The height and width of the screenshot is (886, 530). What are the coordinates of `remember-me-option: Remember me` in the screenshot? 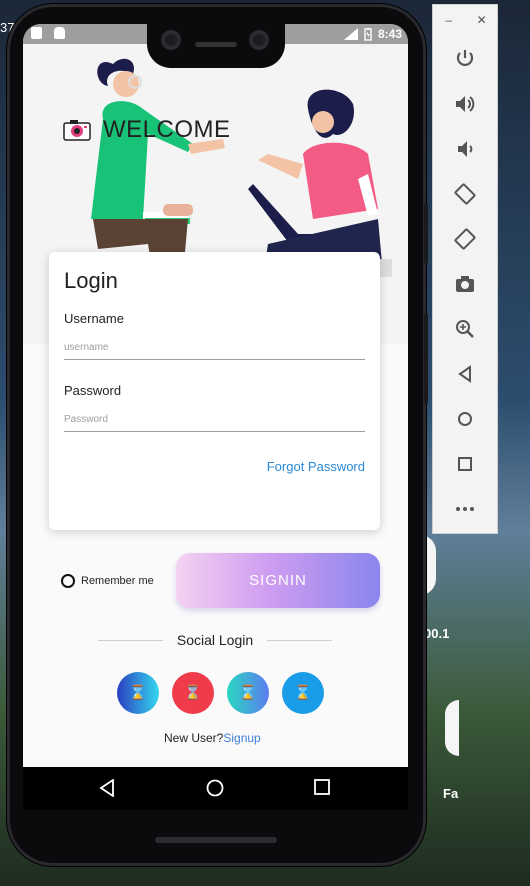 It's located at (107, 581).